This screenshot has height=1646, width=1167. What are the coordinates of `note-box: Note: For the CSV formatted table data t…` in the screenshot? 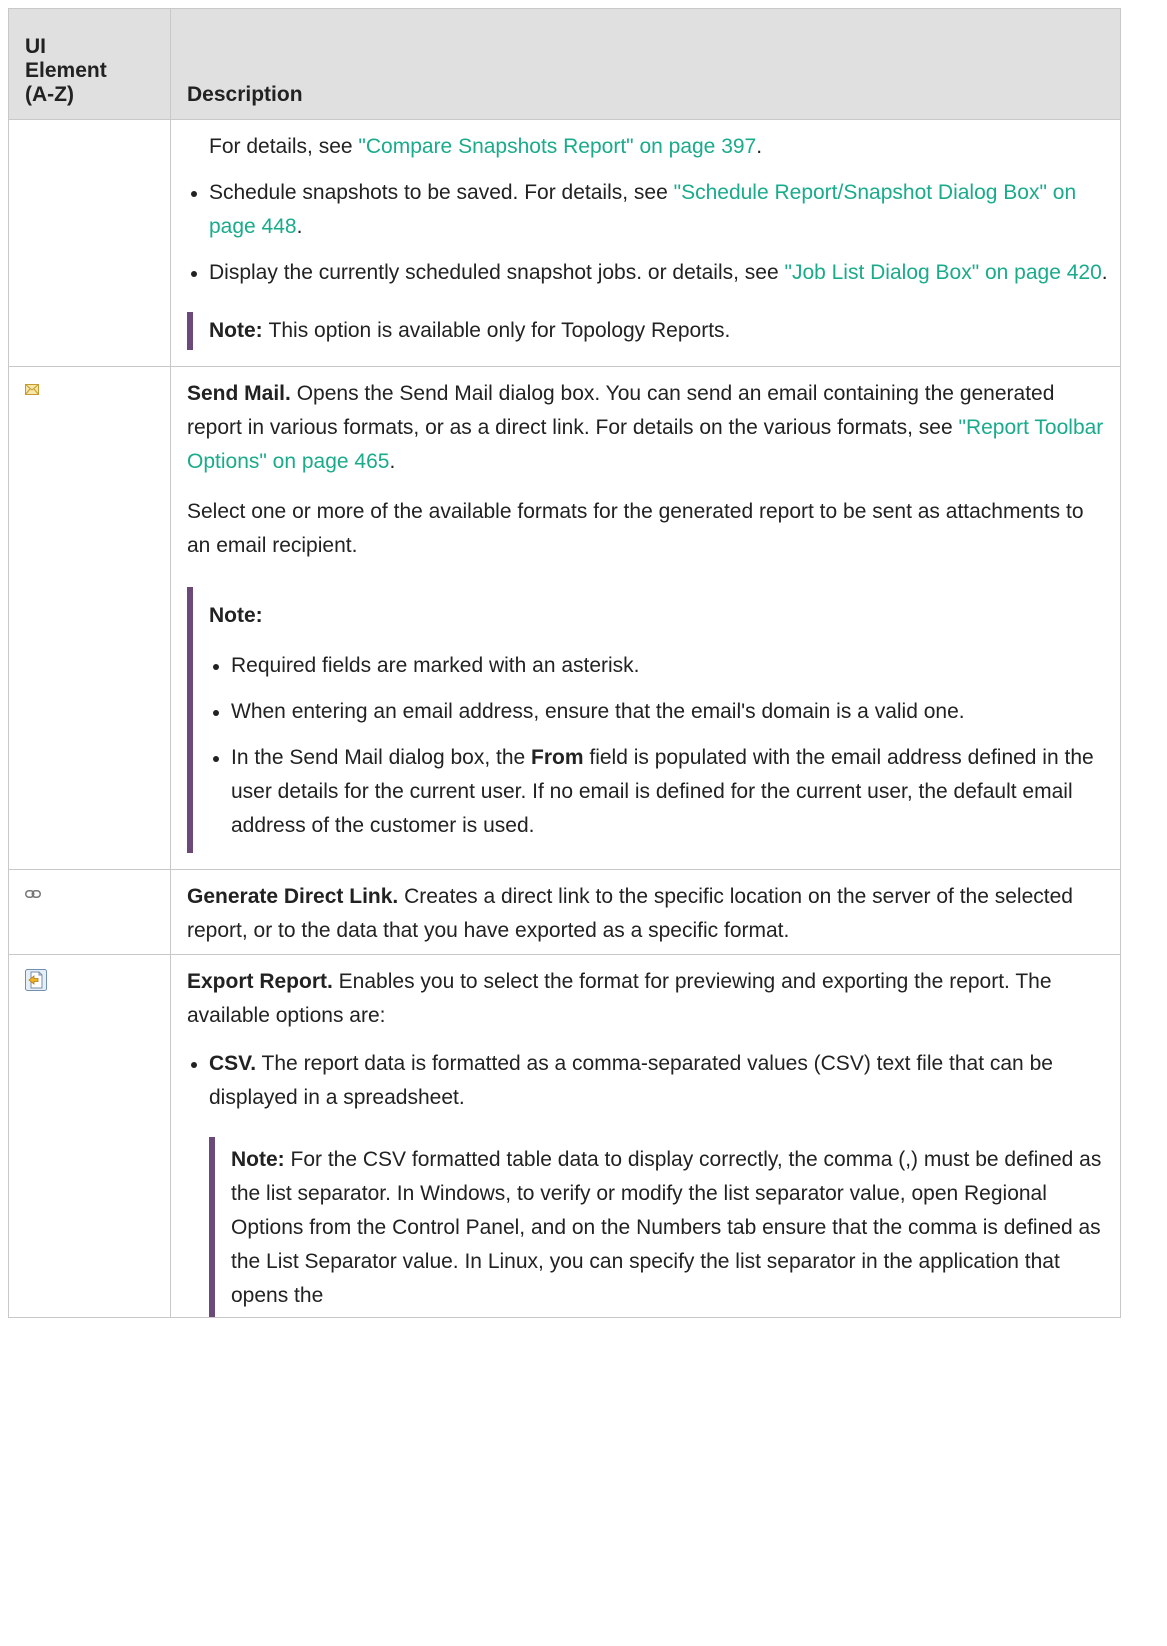 It's located at (659, 1227).